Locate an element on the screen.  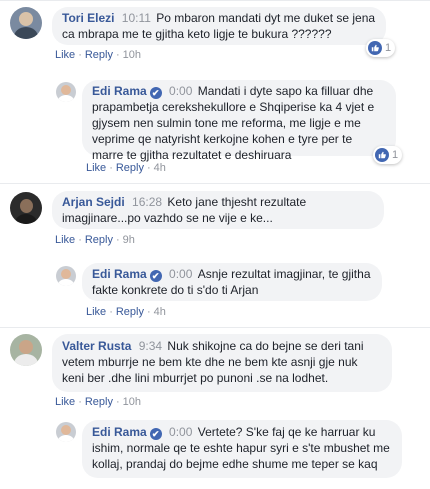
comment-actions: Like · Reply · 9h is located at coordinates (95, 240).